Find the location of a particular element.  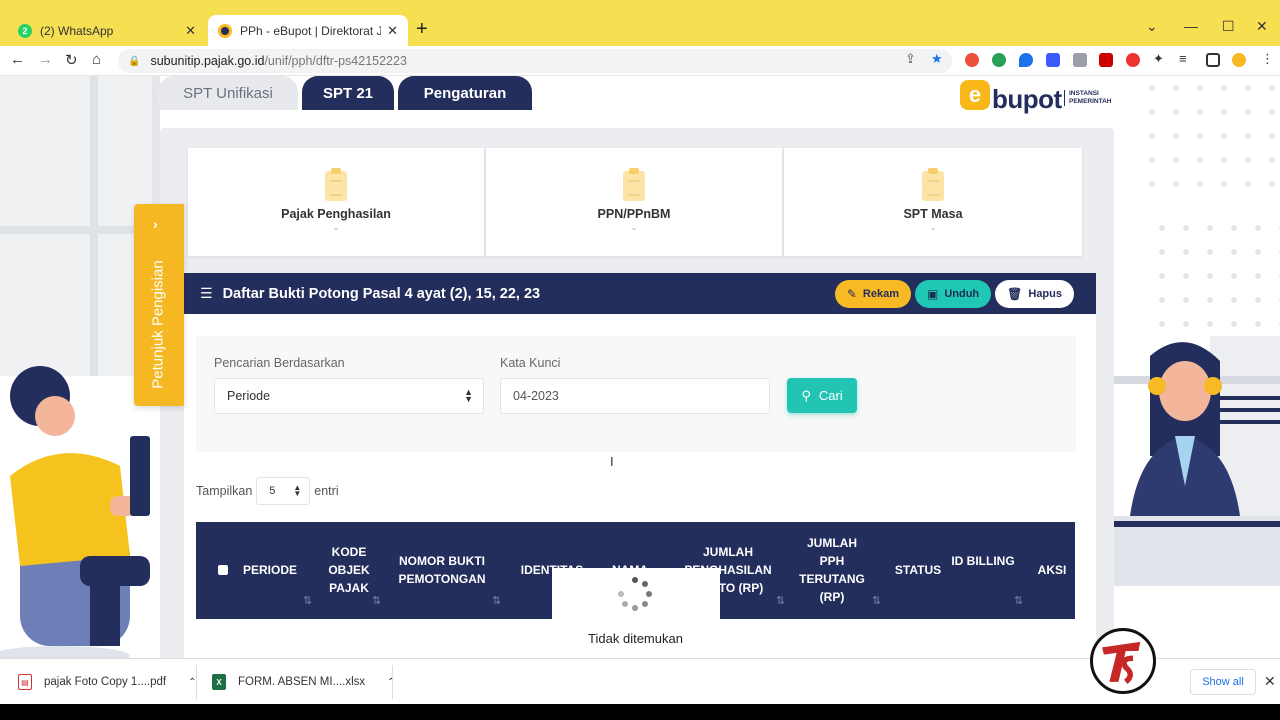

location-extension-icon is located at coordinates (1026, 60).